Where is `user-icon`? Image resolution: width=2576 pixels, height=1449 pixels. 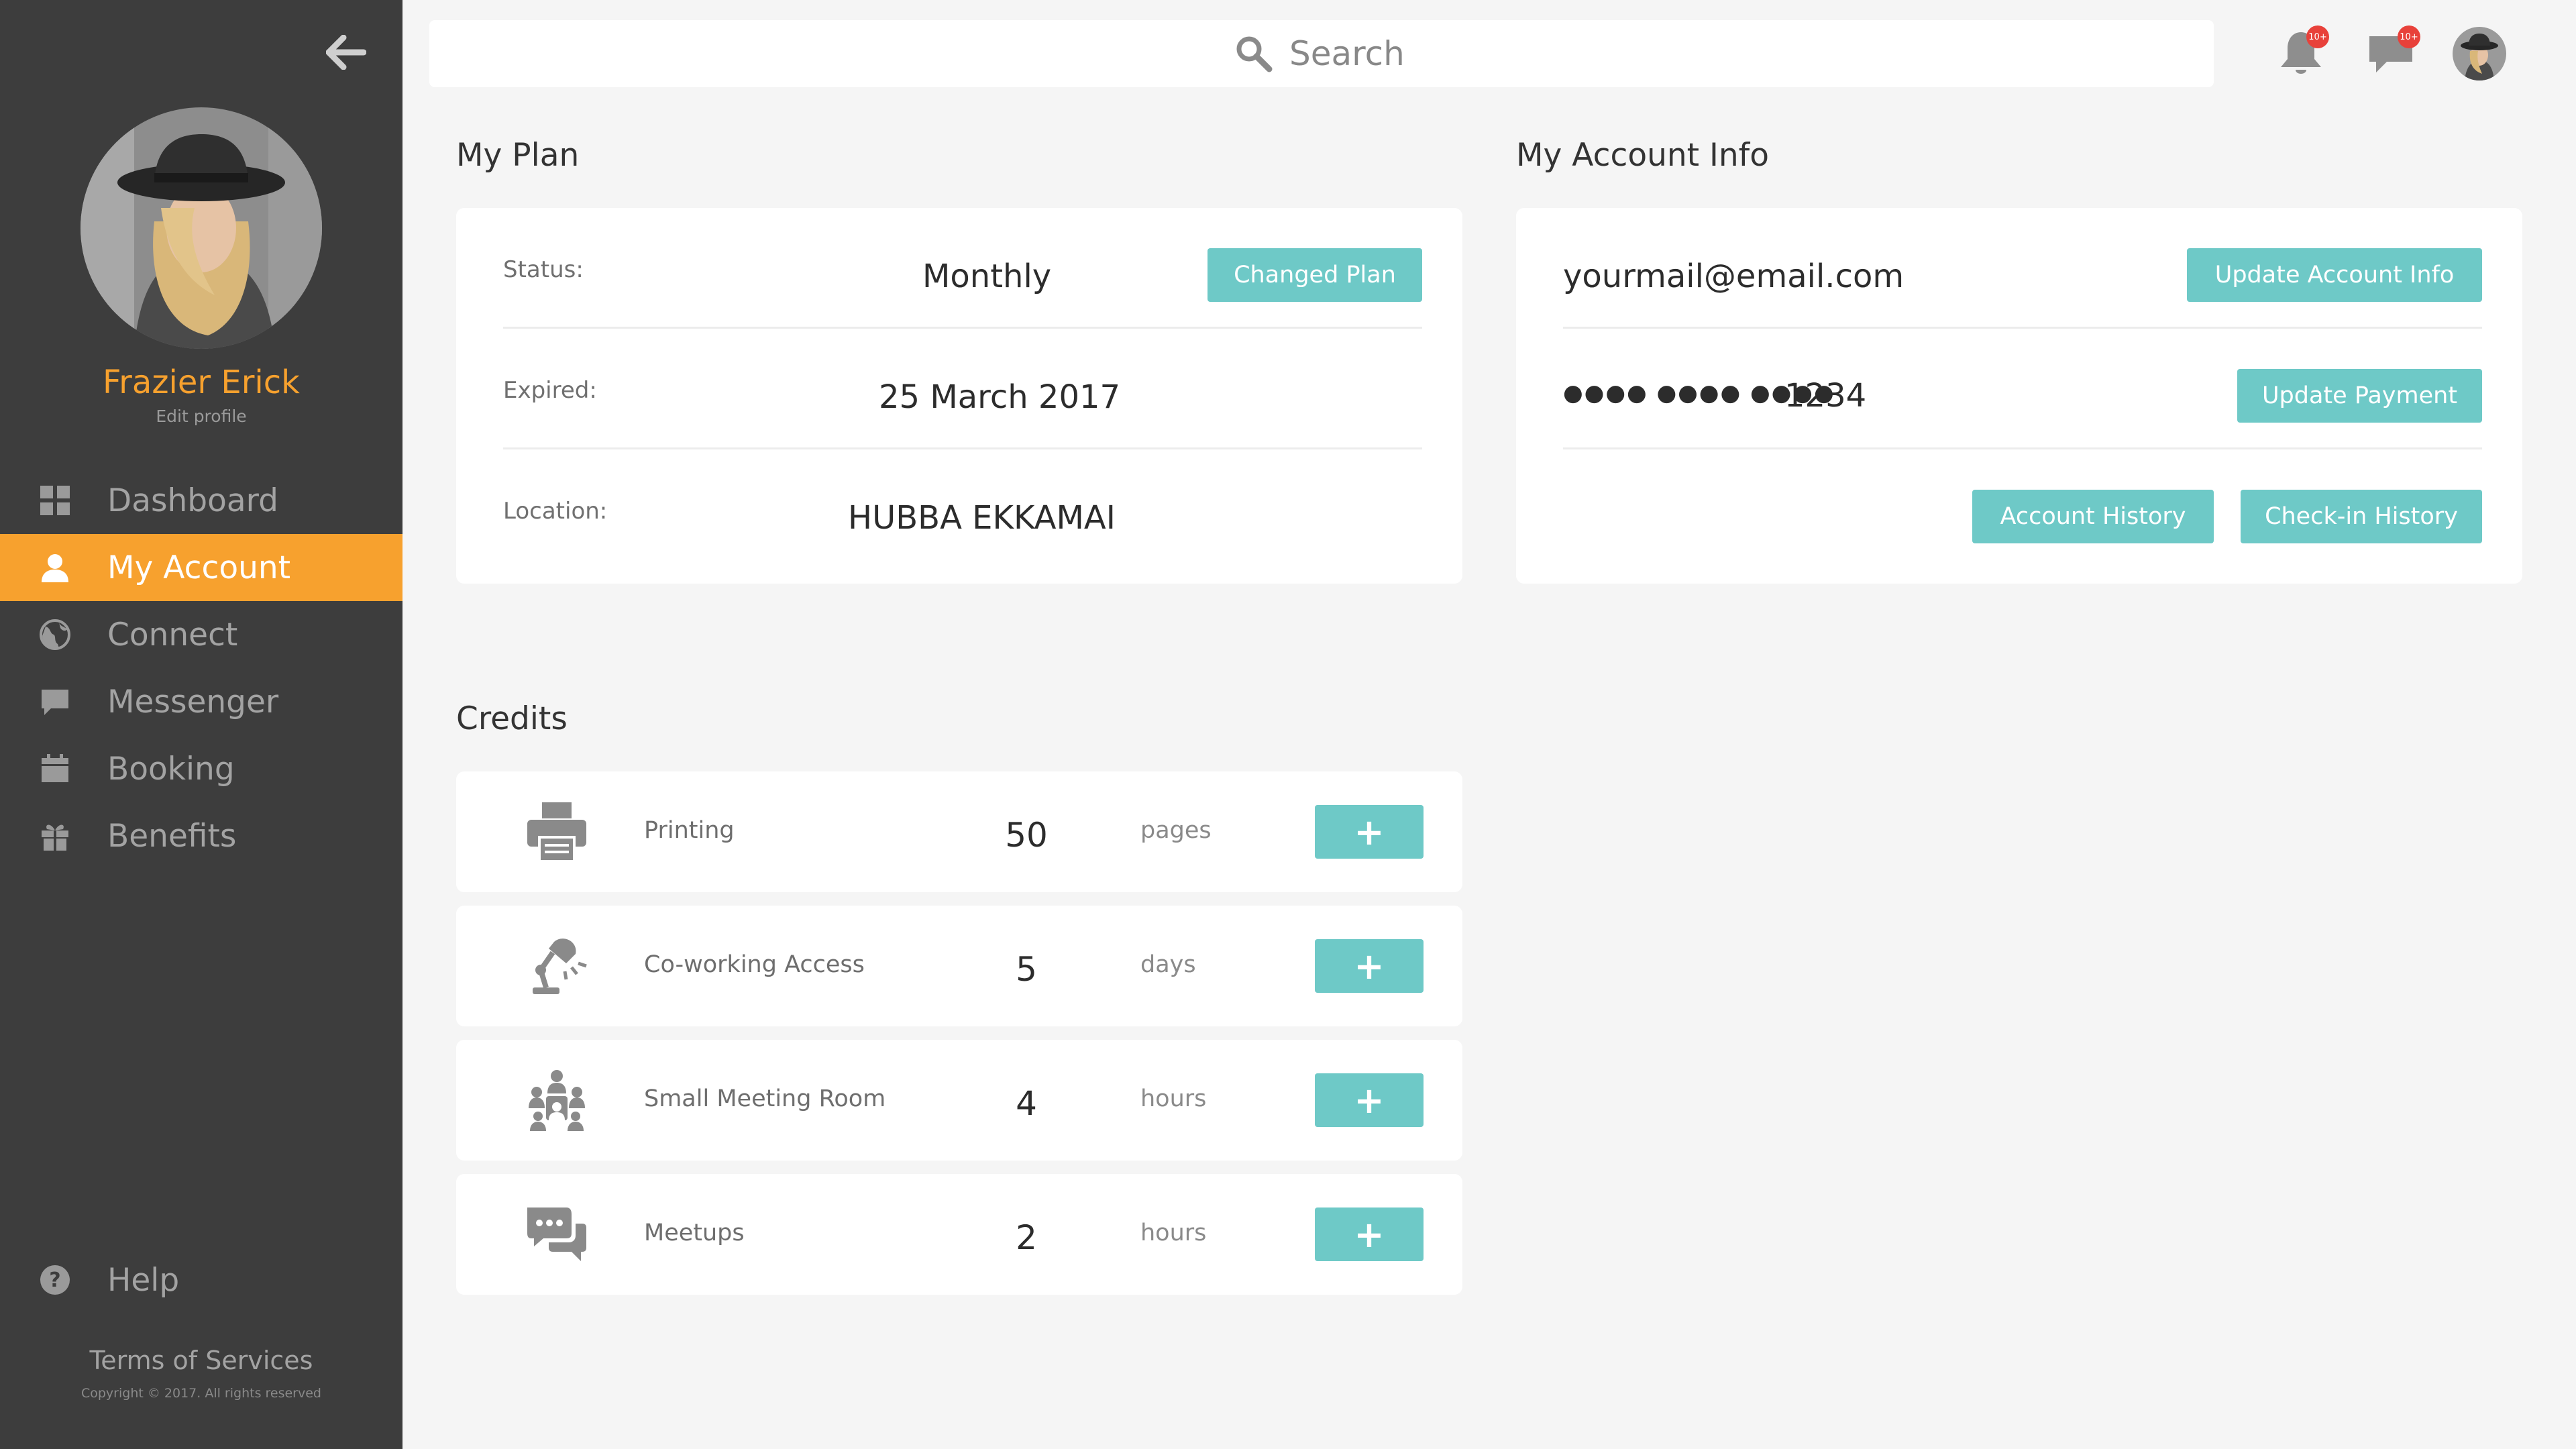
user-icon is located at coordinates (55, 568).